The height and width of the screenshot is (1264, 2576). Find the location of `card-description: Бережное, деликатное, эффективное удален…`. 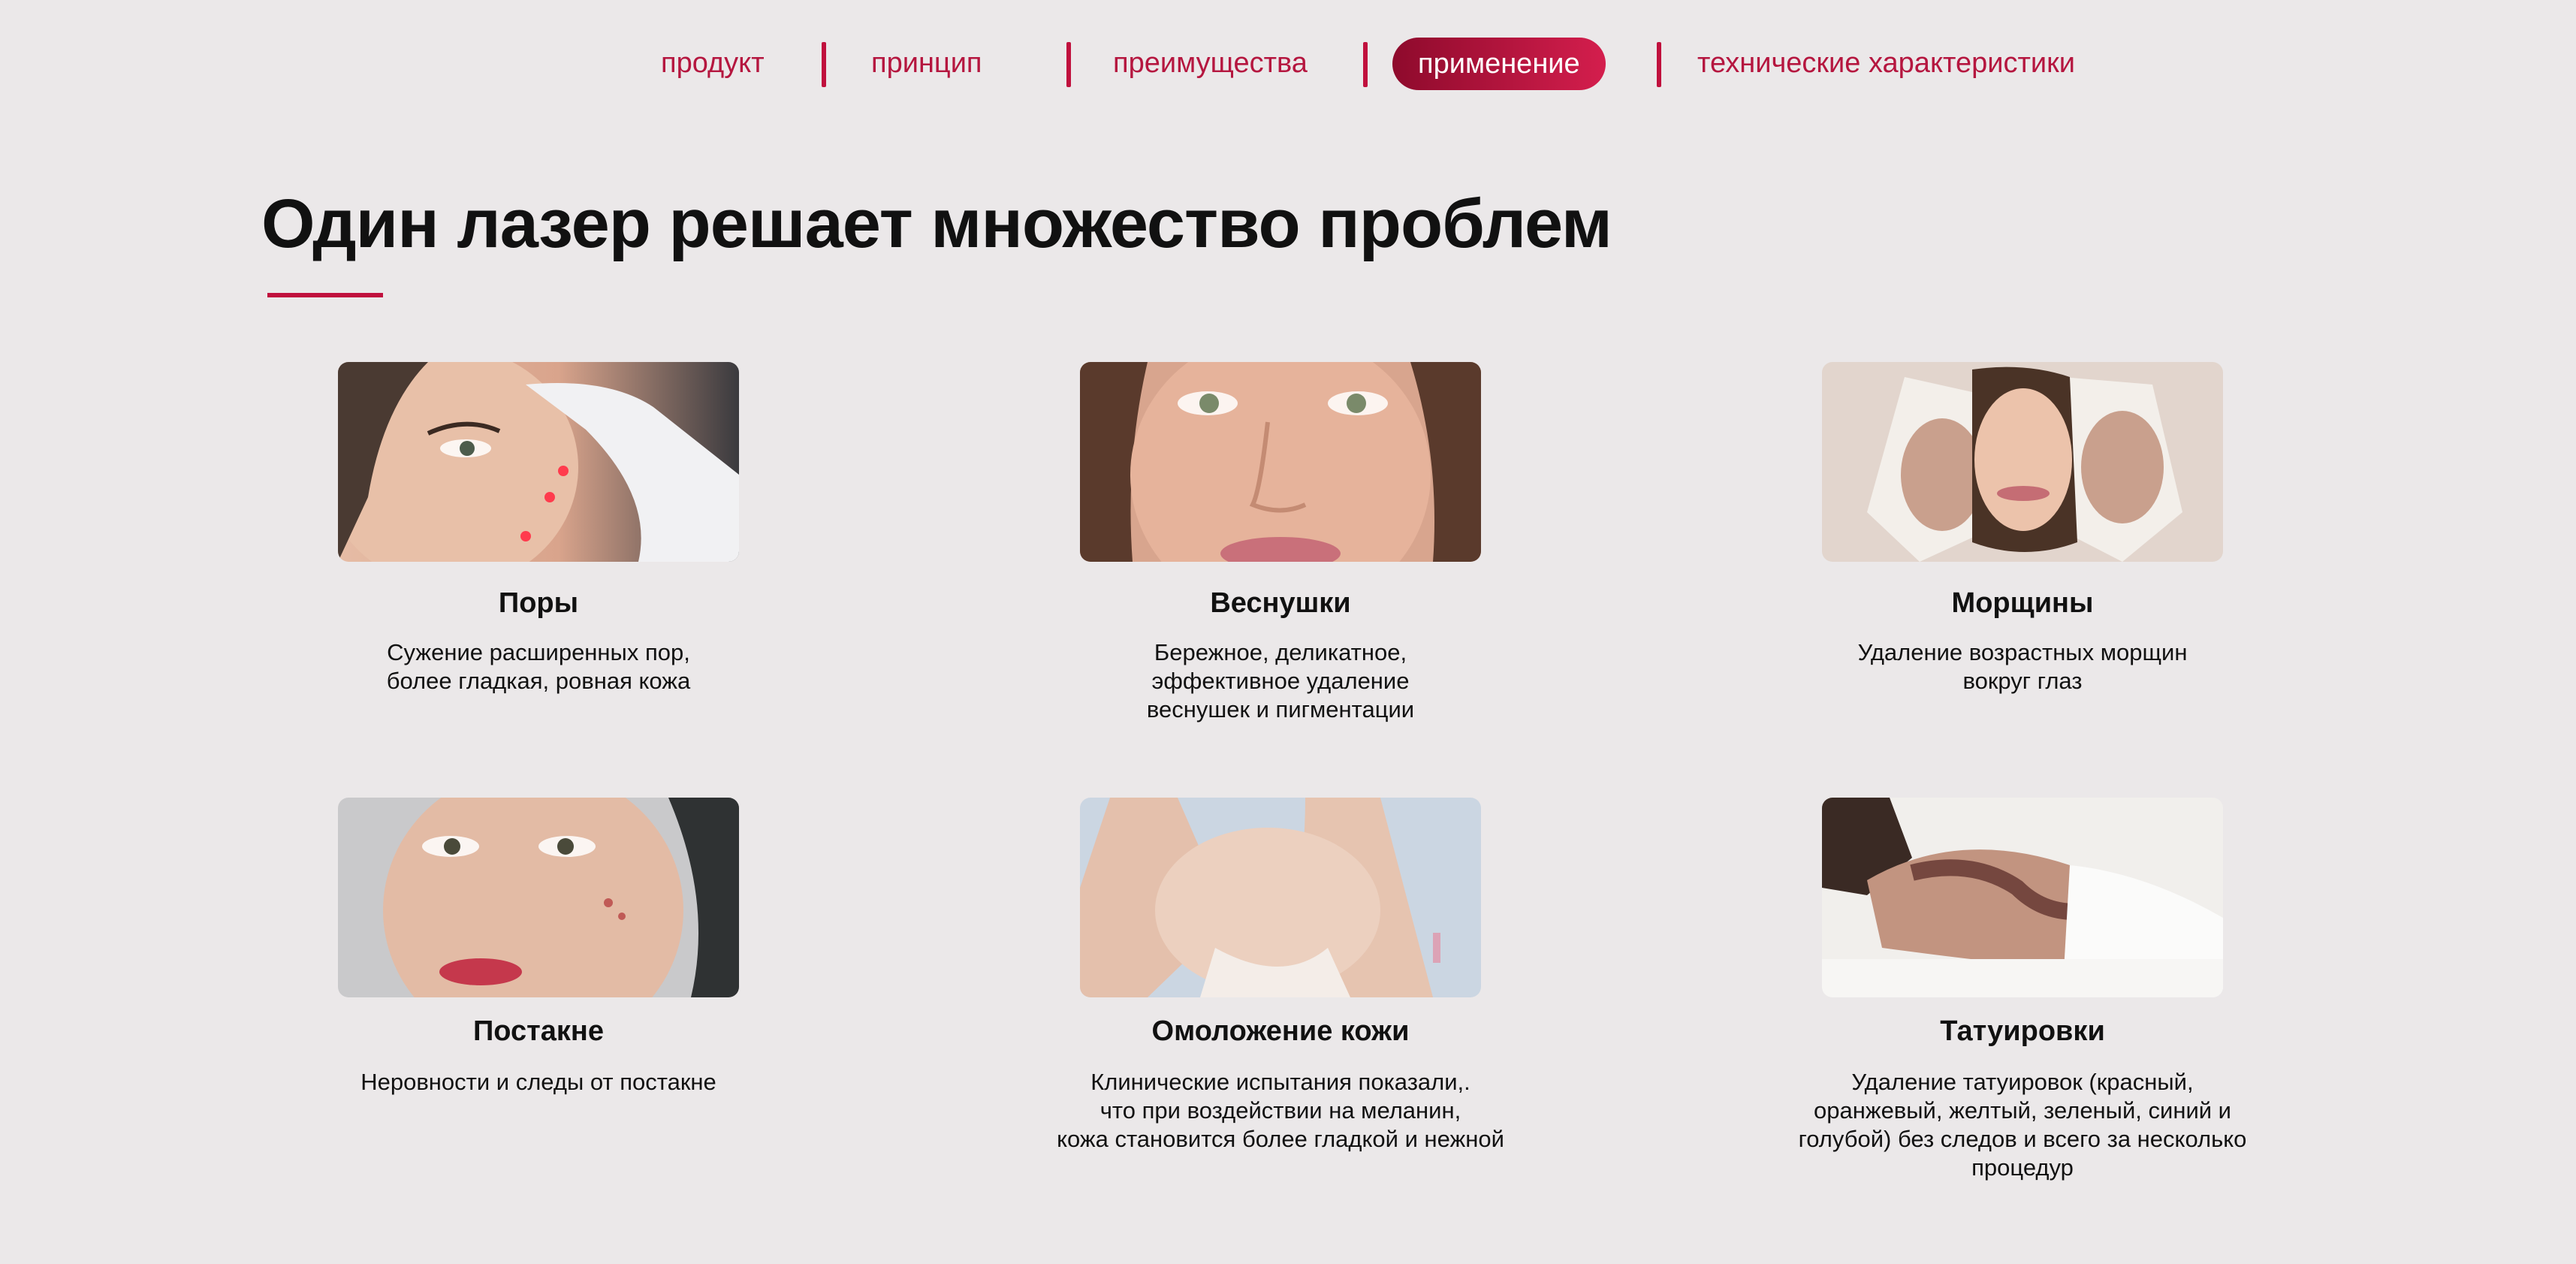

card-description: Бережное, деликатное, эффективное удален… is located at coordinates (1280, 681).